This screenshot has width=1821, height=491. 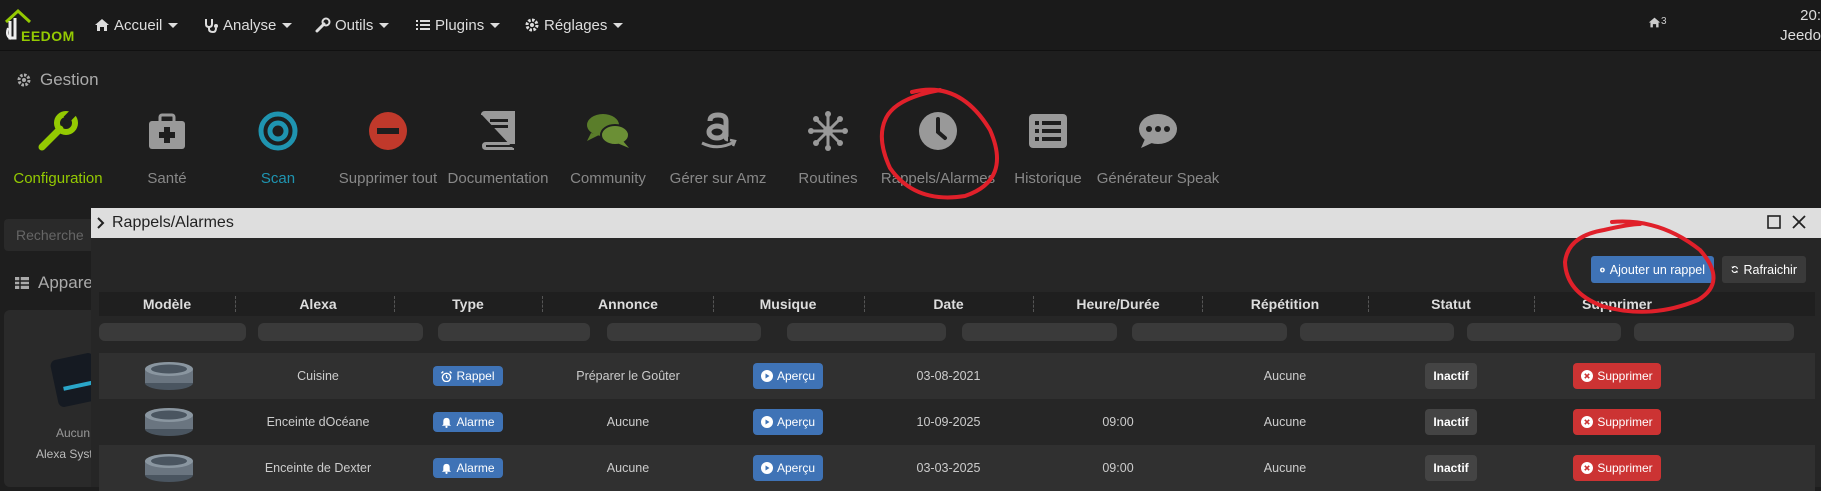 I want to click on comments-icon, so click(x=608, y=131).